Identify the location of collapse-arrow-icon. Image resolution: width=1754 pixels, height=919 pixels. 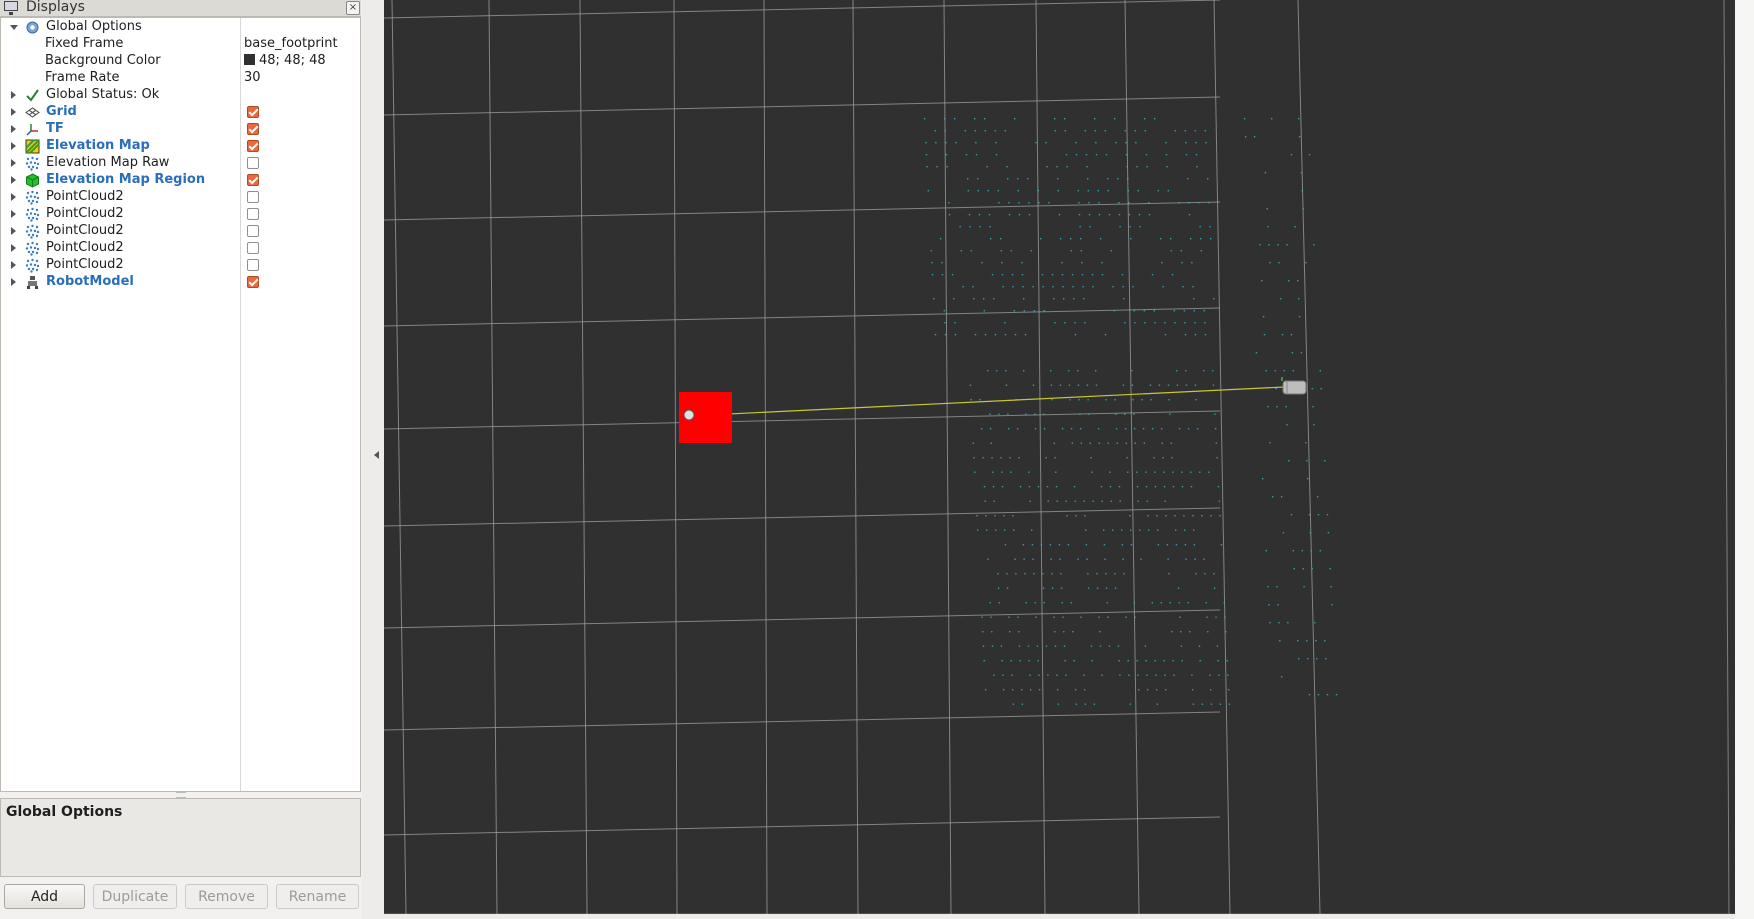
(14, 27).